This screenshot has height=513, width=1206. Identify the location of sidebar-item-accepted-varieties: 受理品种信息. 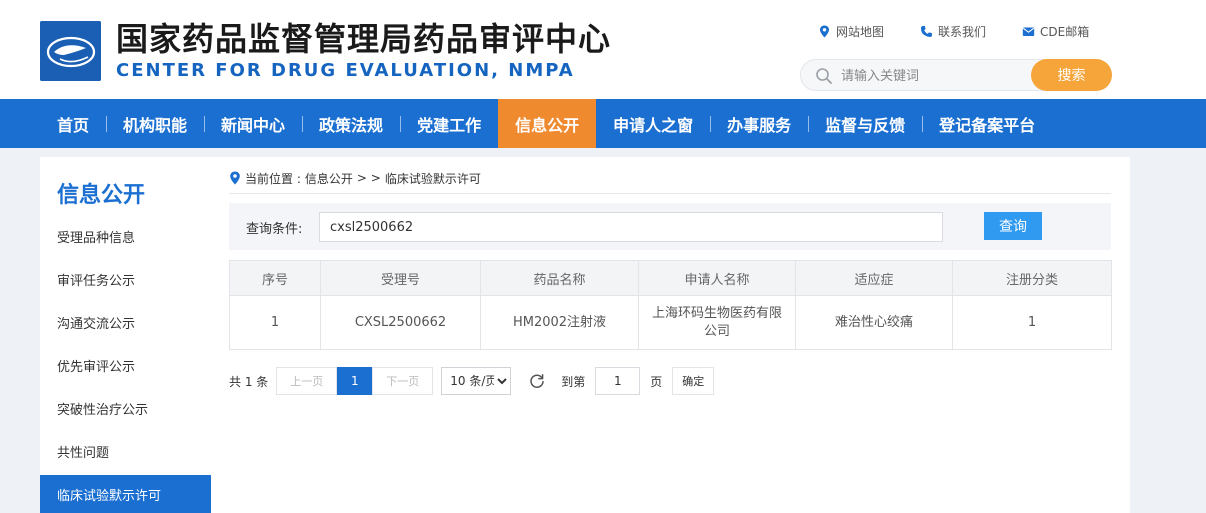
(125, 236).